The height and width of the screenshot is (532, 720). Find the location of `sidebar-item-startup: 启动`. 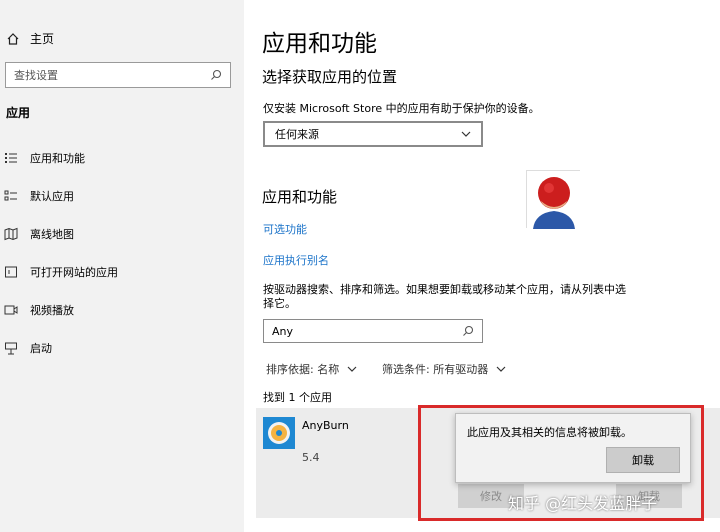

sidebar-item-startup: 启动 is located at coordinates (28, 348).